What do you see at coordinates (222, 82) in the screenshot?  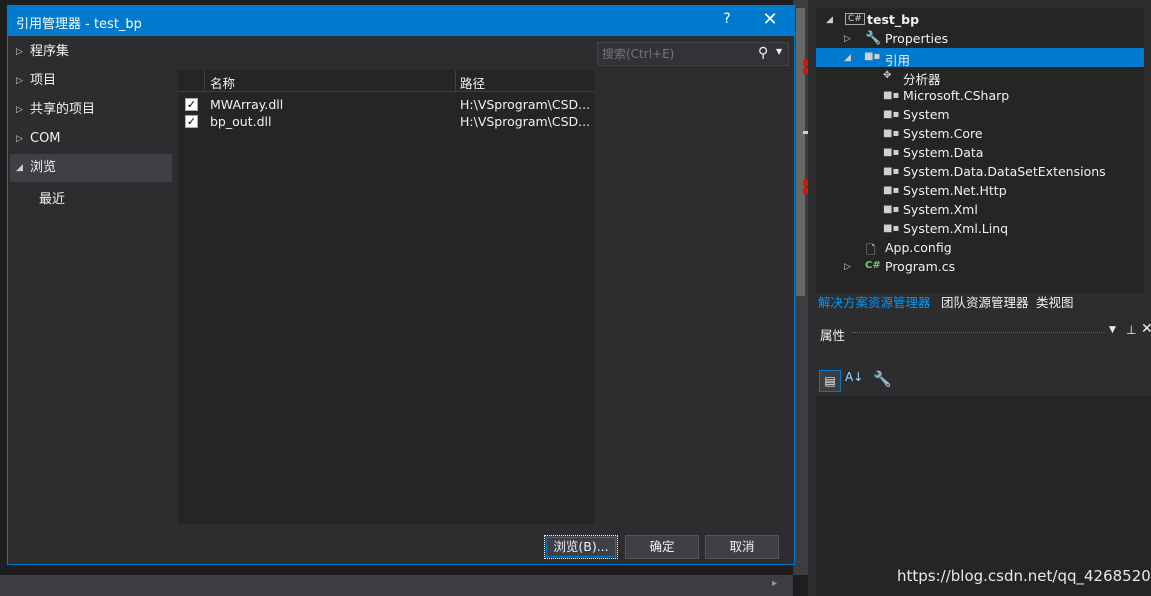 I see `column-header-name: 名称` at bounding box center [222, 82].